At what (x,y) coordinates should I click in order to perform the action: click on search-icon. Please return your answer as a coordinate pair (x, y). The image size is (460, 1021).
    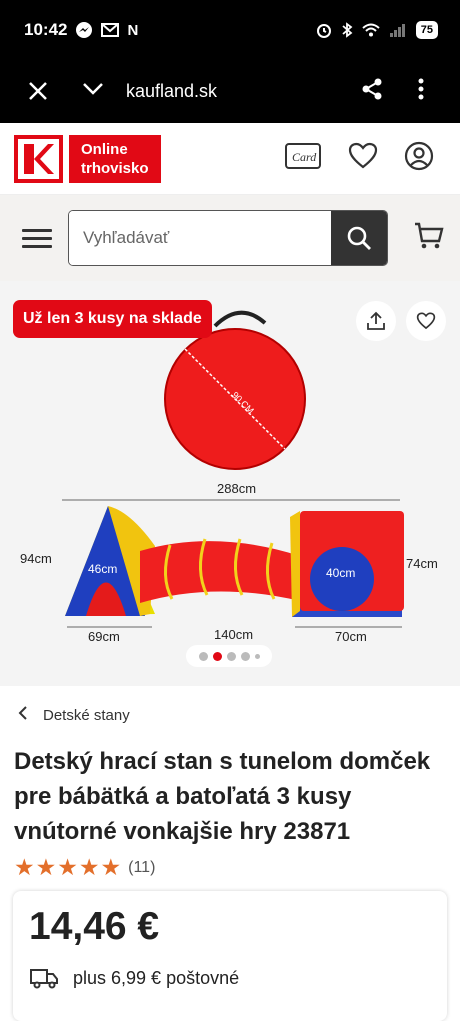
    Looking at the image, I should click on (359, 238).